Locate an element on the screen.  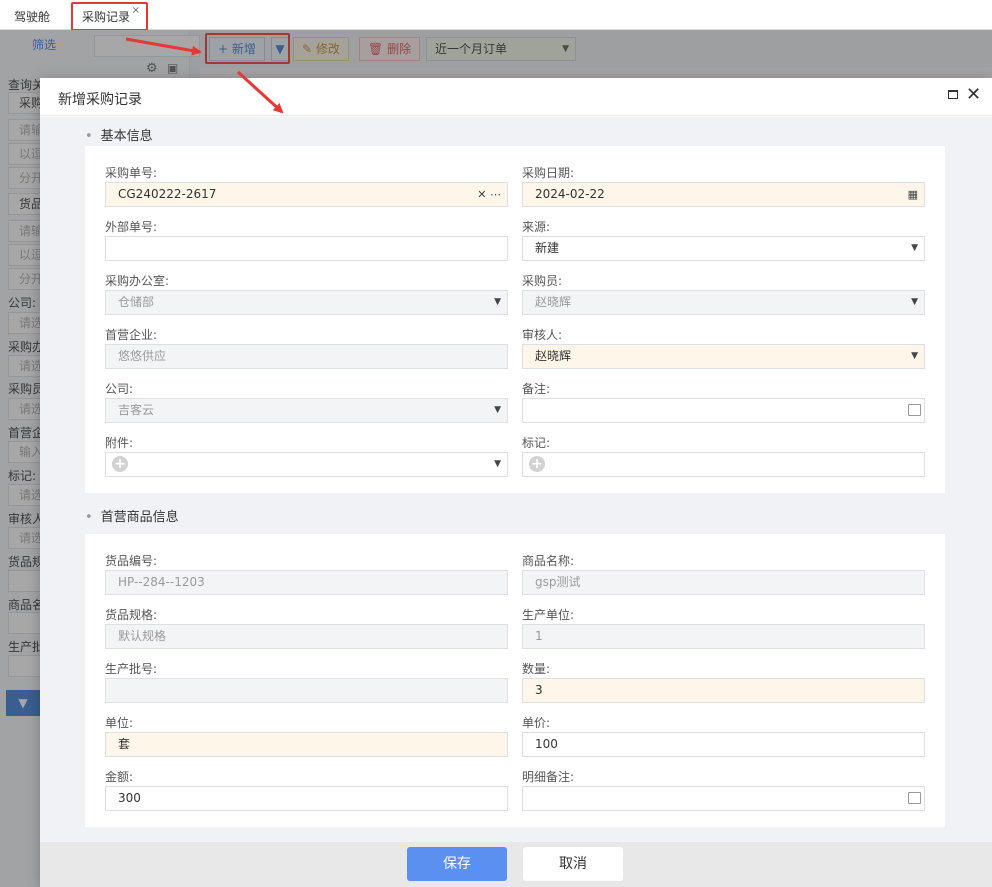
goods-no-field: HP--284--1203 is located at coordinates (306, 582).